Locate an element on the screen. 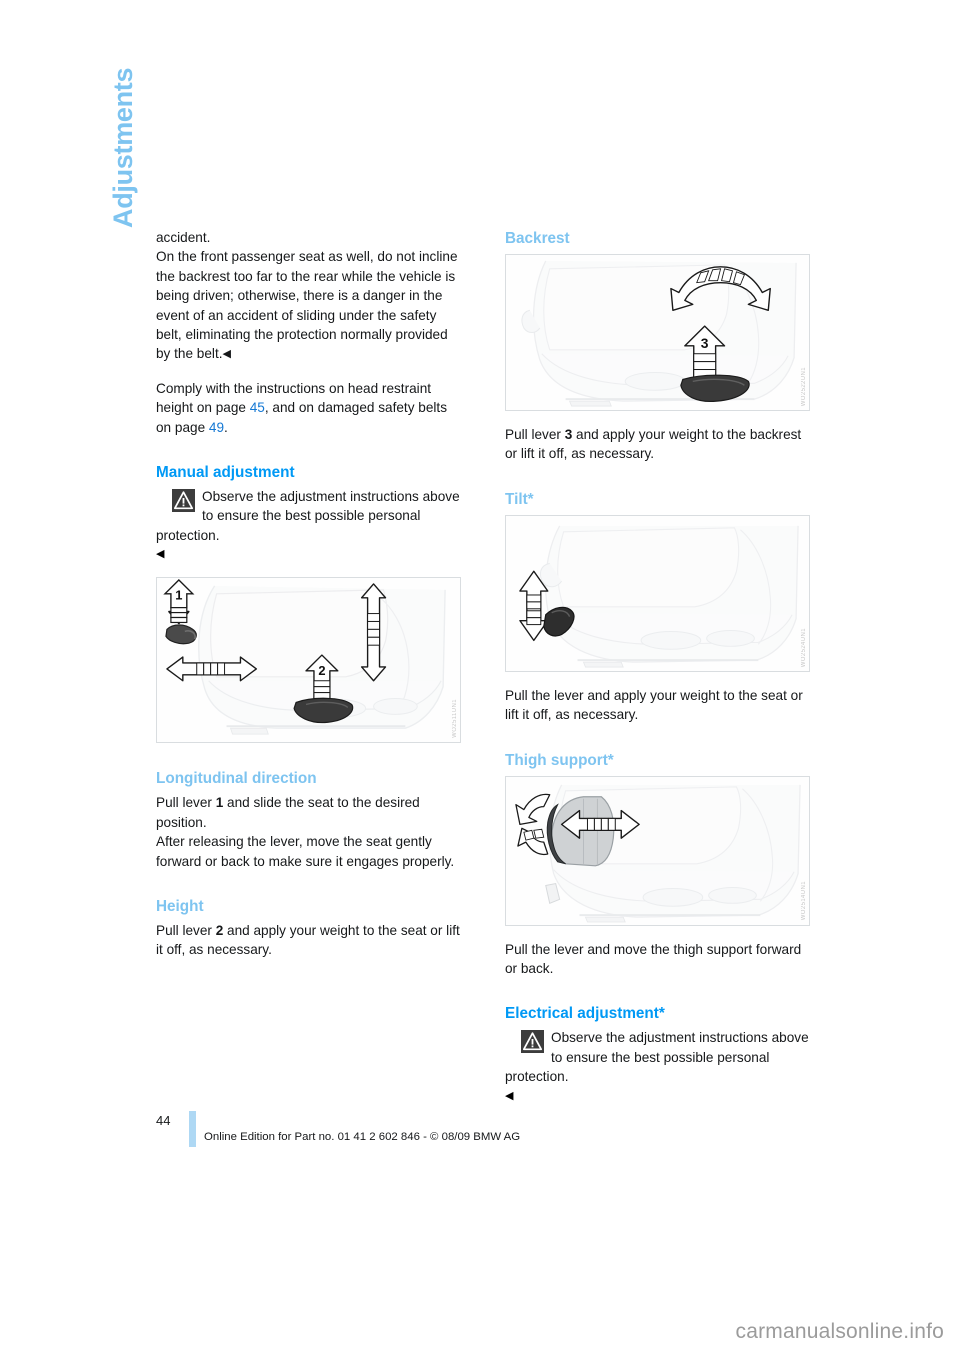 This screenshot has height=1358, width=960. svg-text: 3 is located at coordinates (705, 343).